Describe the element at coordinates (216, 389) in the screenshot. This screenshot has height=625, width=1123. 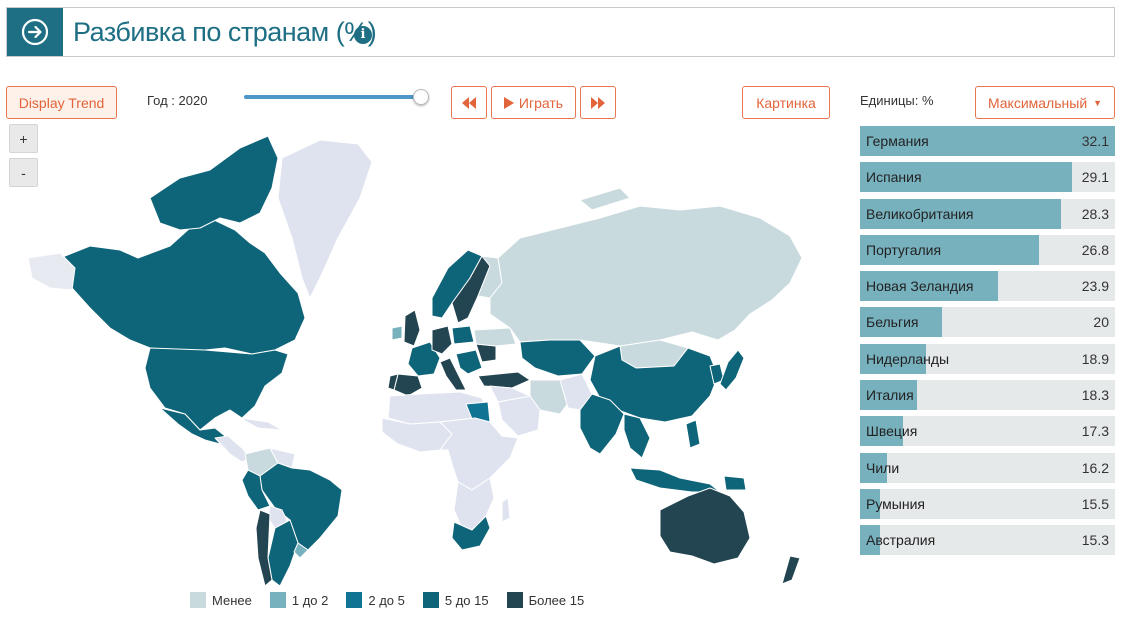
I see `map-usa` at that location.